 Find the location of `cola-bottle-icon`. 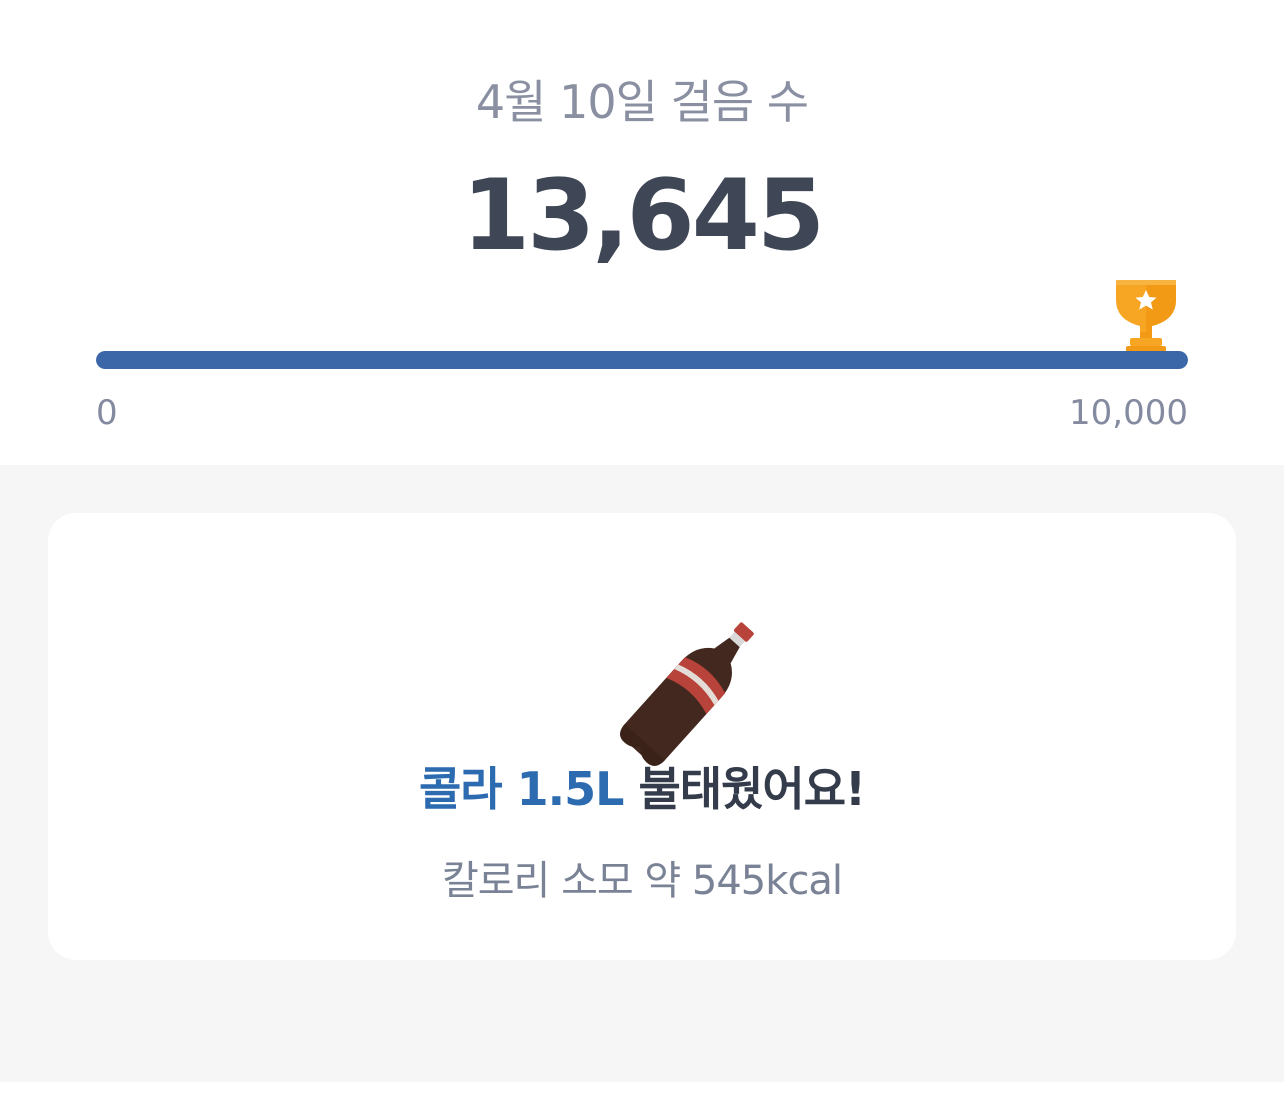

cola-bottle-icon is located at coordinates (686, 694).